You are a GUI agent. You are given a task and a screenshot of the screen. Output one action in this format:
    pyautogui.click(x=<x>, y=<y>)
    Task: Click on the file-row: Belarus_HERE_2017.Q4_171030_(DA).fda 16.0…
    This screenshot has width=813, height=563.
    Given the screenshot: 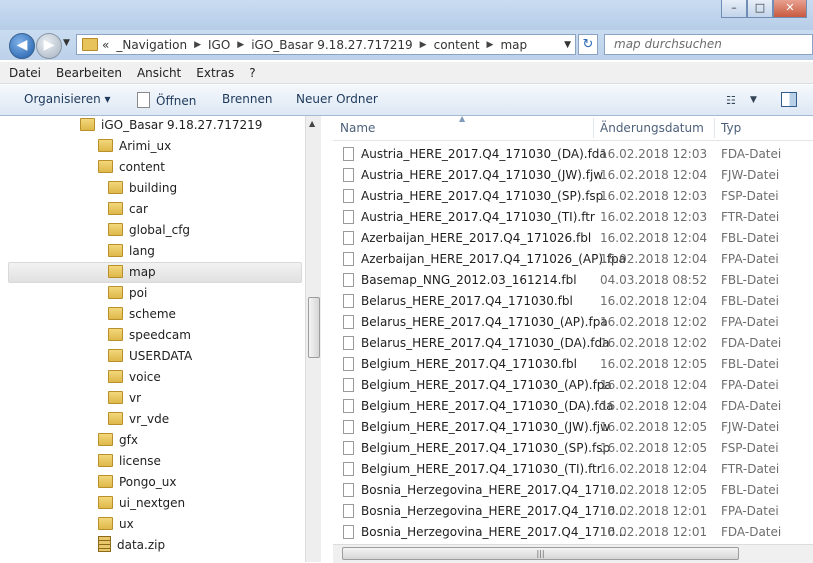 What is the action you would take?
    pyautogui.click(x=573, y=343)
    